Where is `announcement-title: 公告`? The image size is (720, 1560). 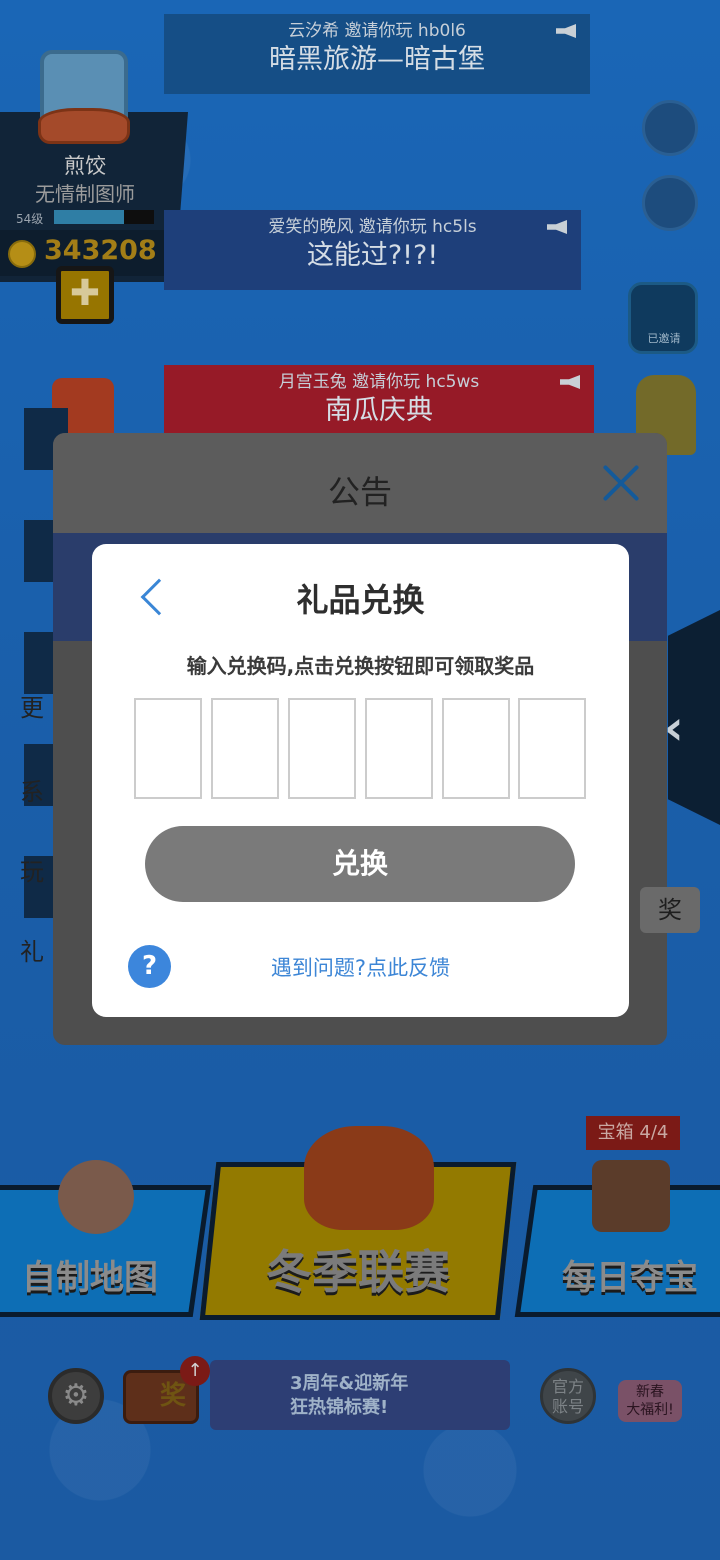 announcement-title: 公告 is located at coordinates (359, 492).